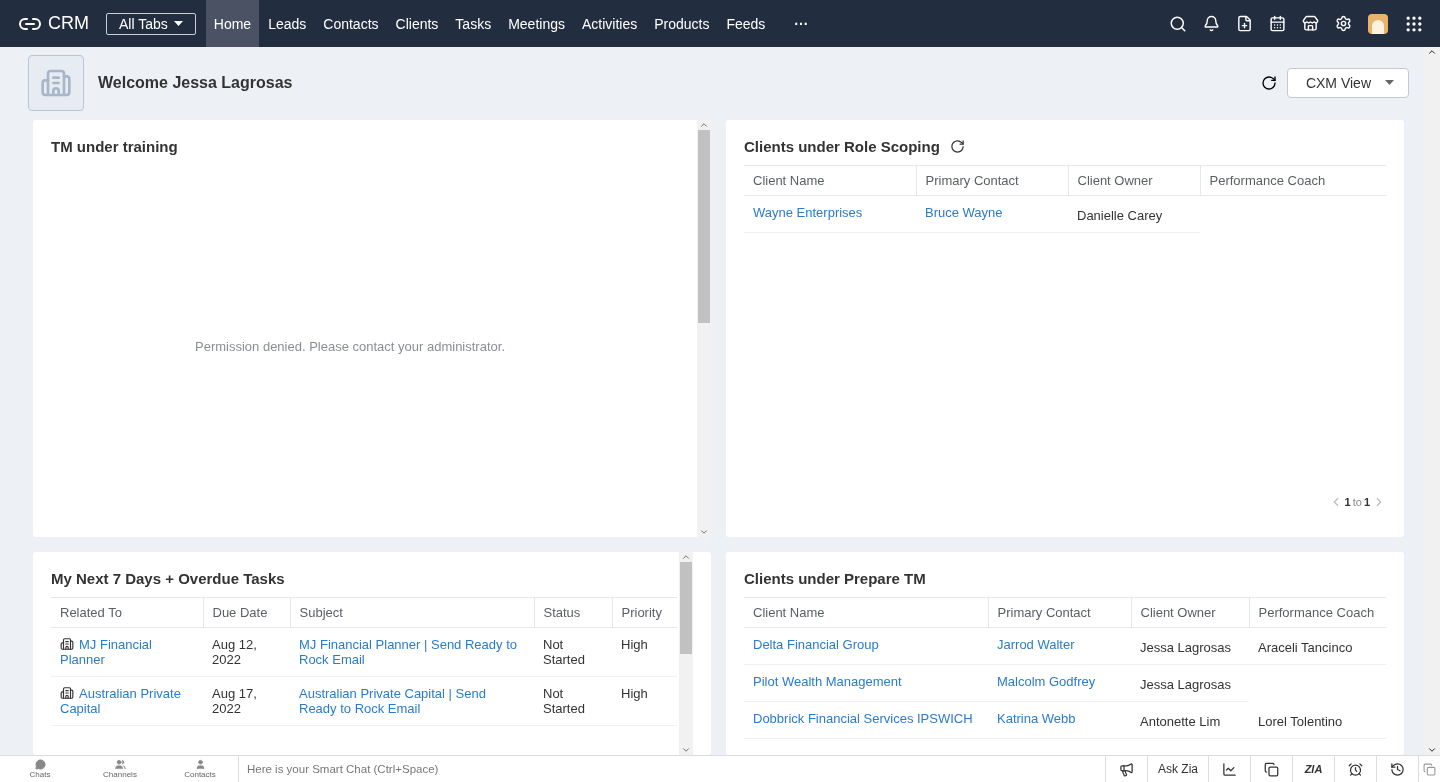 This screenshot has height=782, width=1440. I want to click on chat-nav-item: Contacts, so click(200, 769).